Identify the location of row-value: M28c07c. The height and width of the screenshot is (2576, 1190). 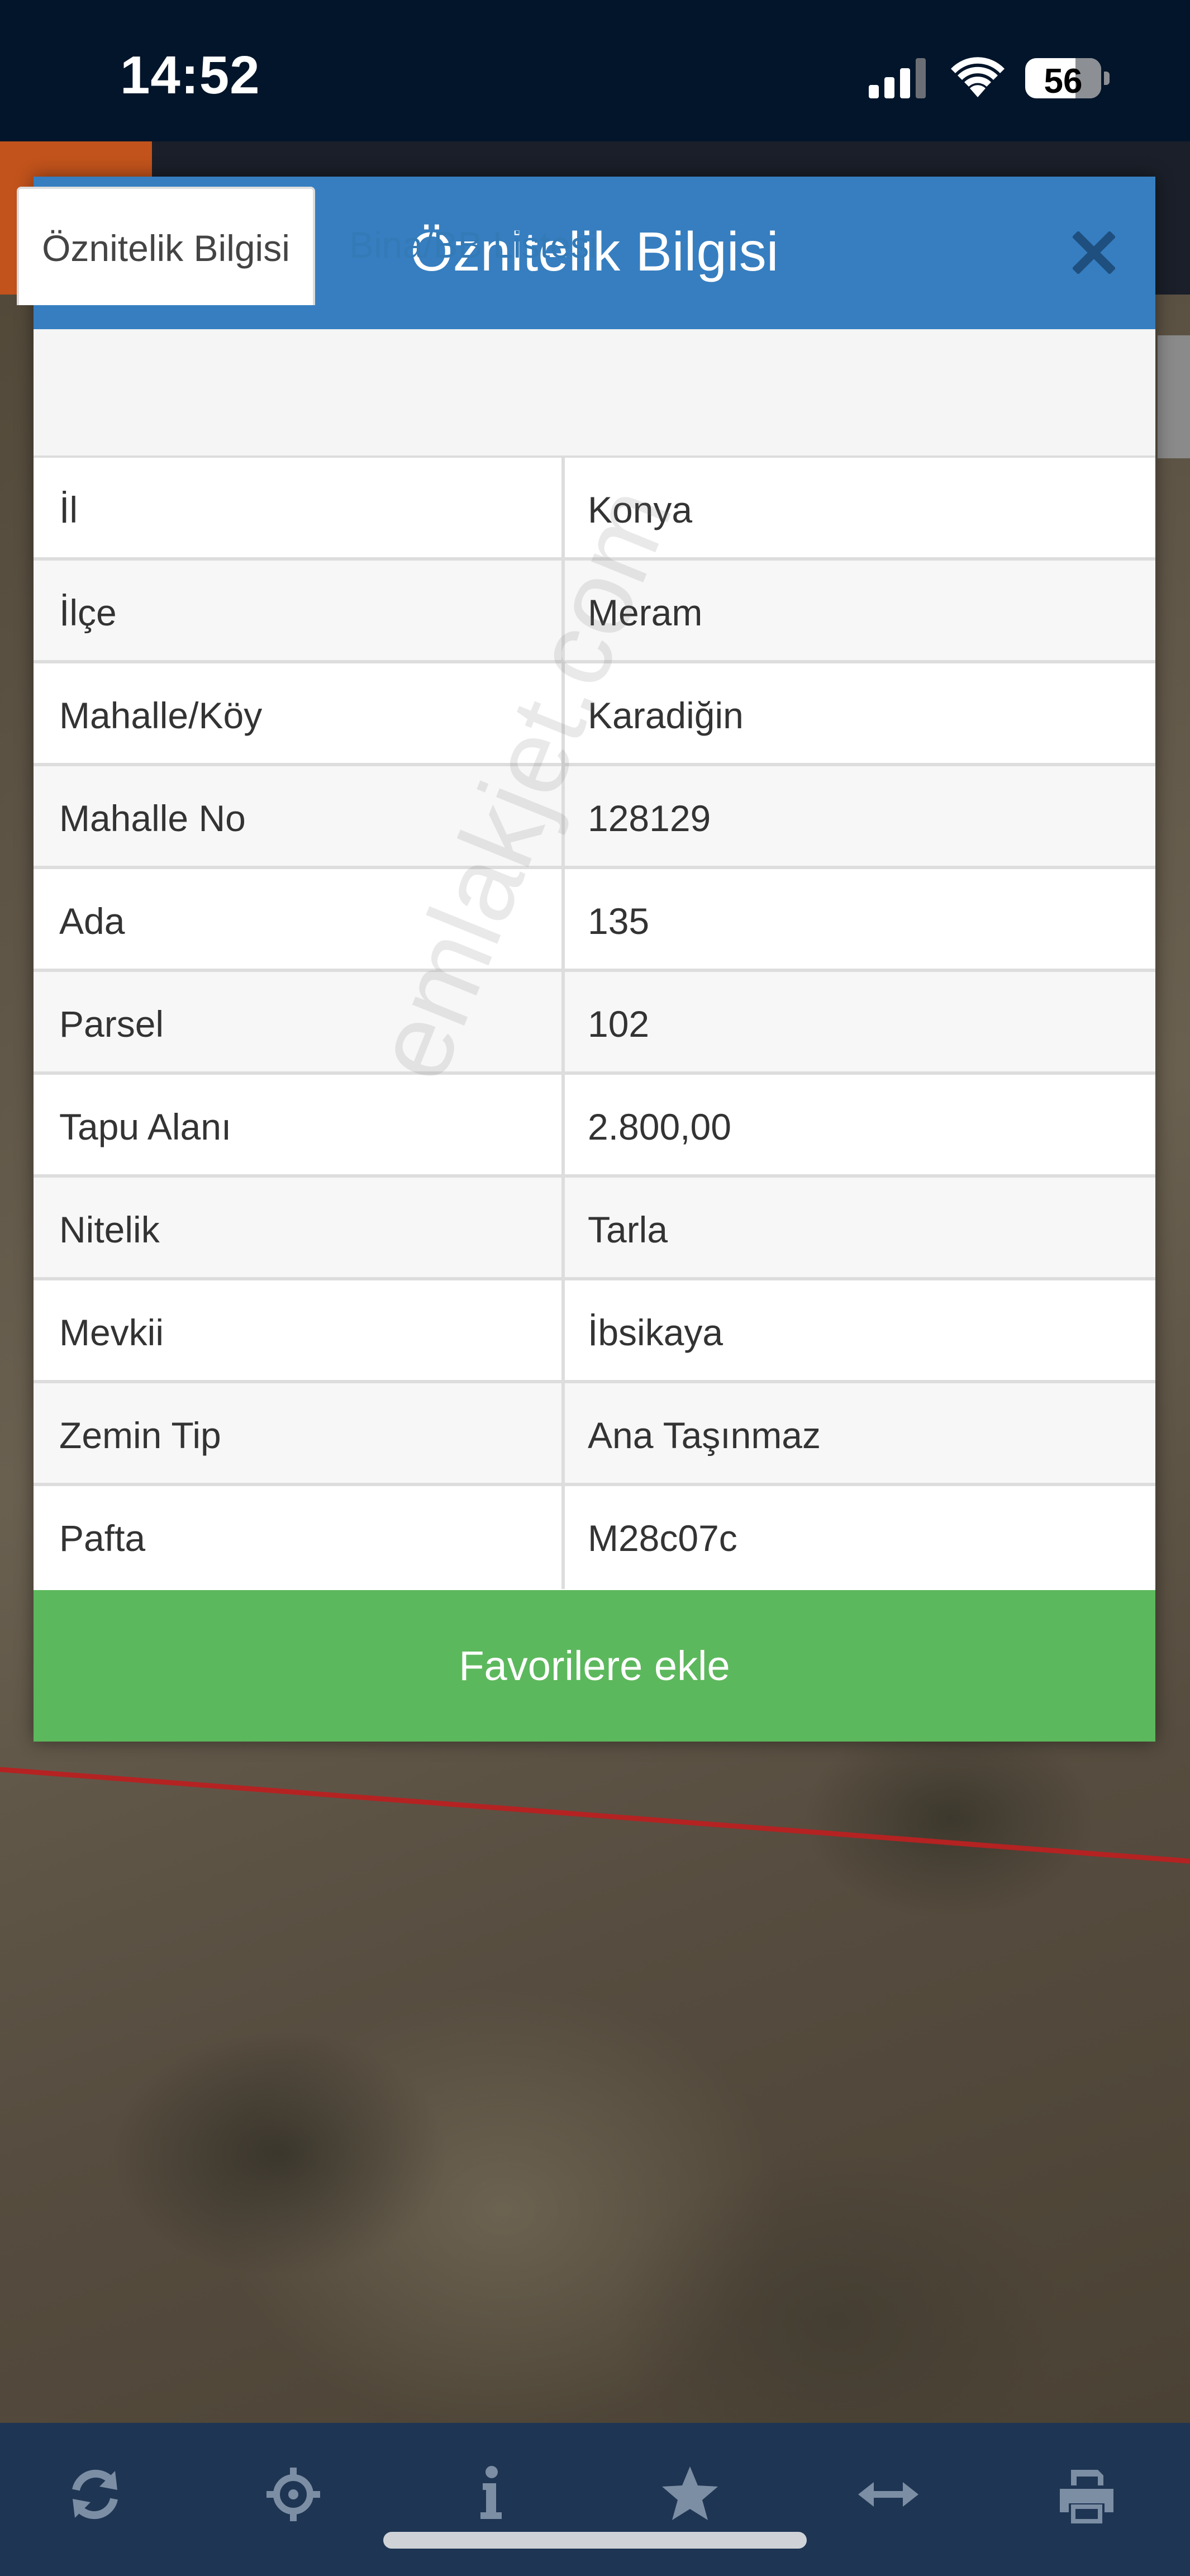
(662, 1538).